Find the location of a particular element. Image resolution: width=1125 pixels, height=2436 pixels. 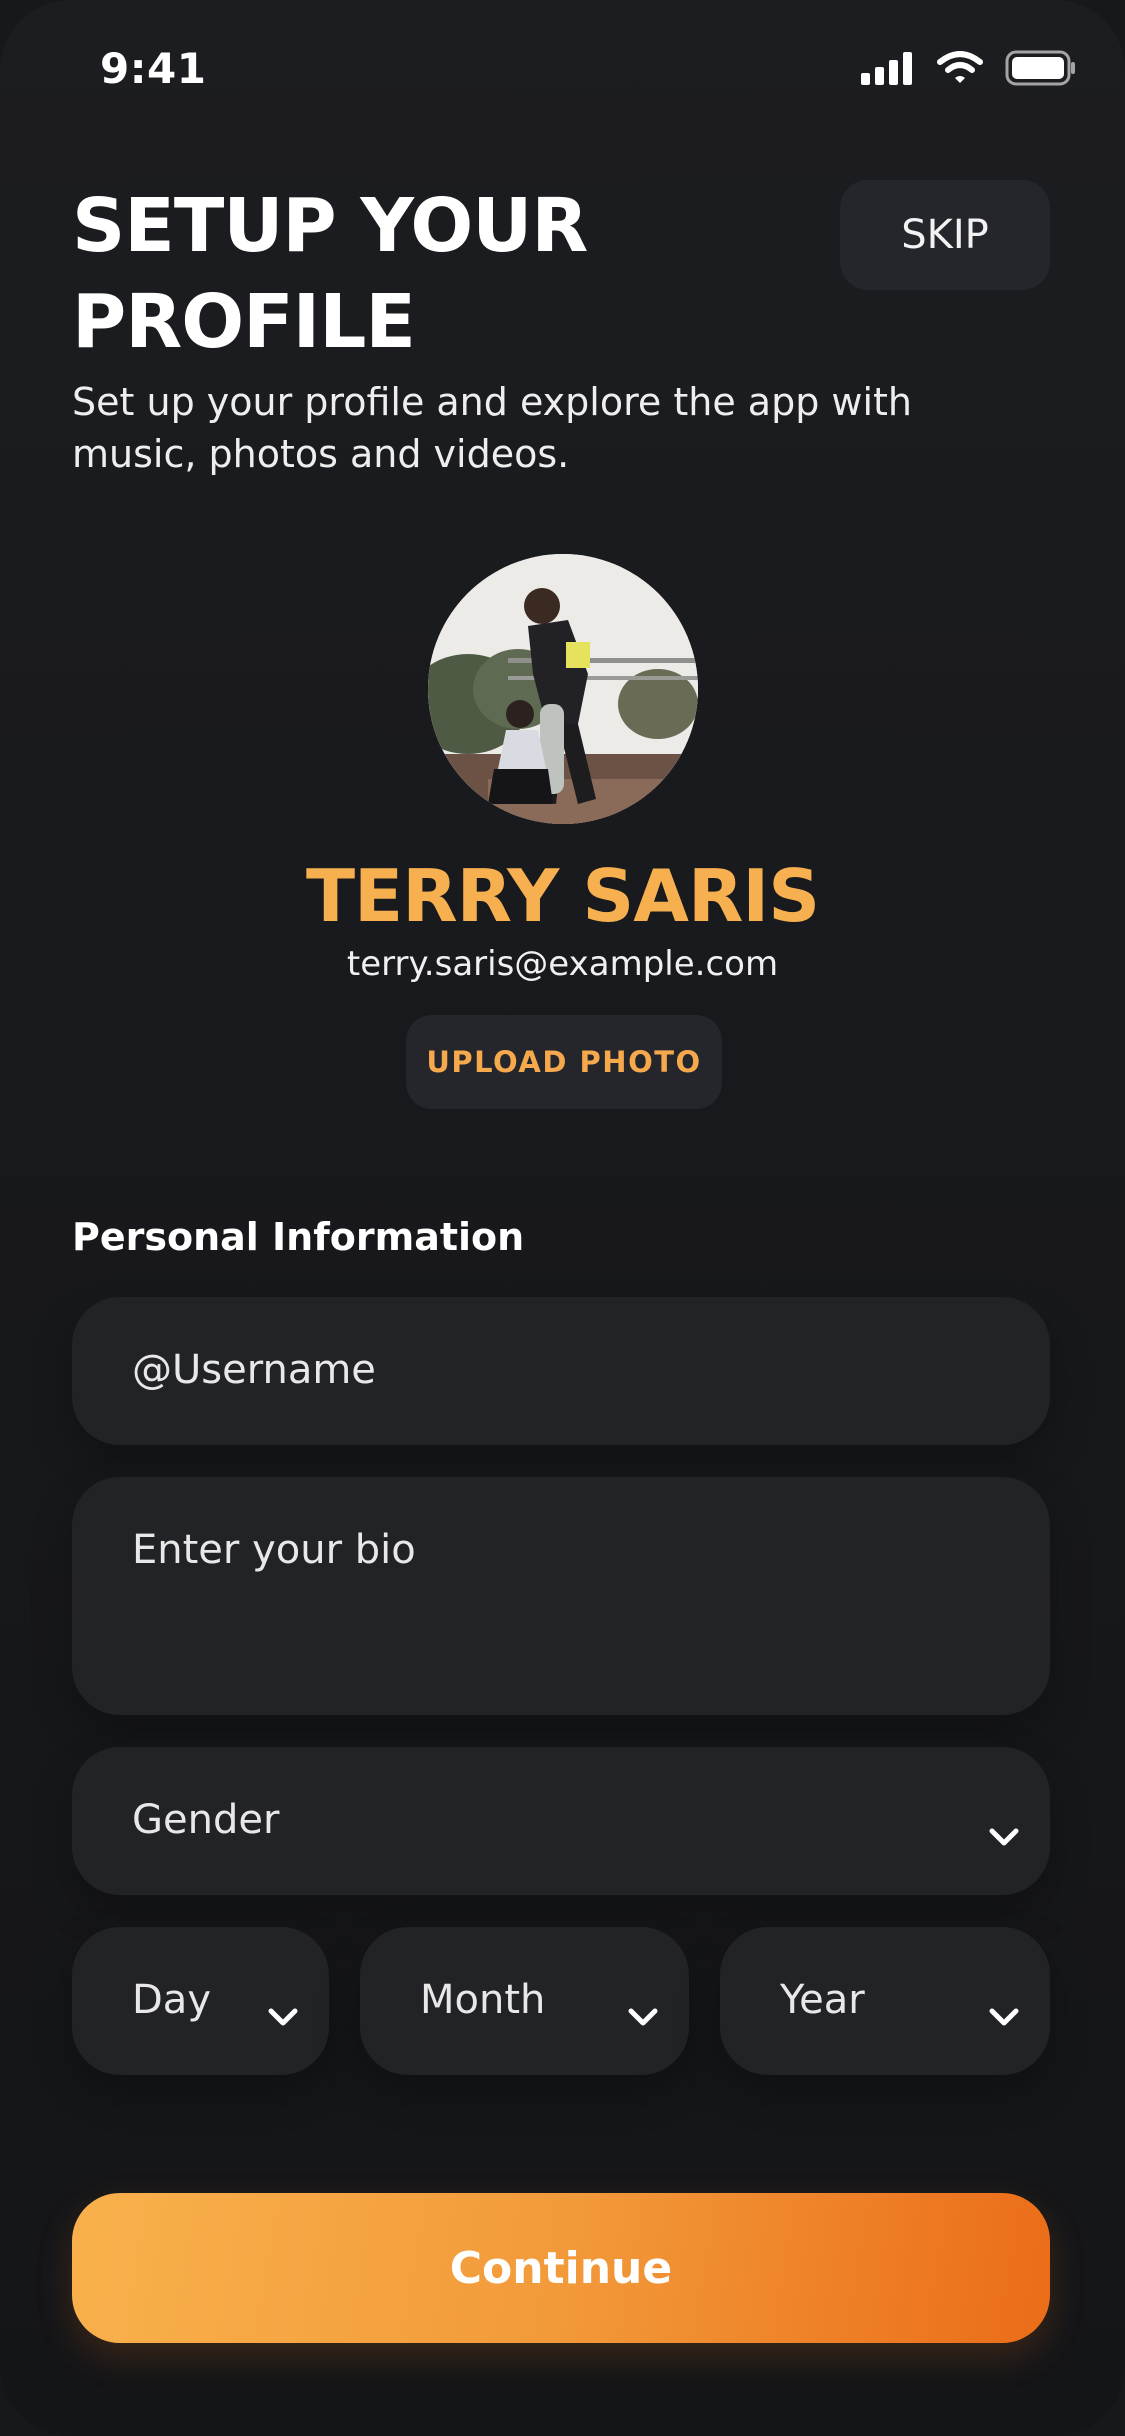

gender-placeholder: Gender is located at coordinates (206, 1820).